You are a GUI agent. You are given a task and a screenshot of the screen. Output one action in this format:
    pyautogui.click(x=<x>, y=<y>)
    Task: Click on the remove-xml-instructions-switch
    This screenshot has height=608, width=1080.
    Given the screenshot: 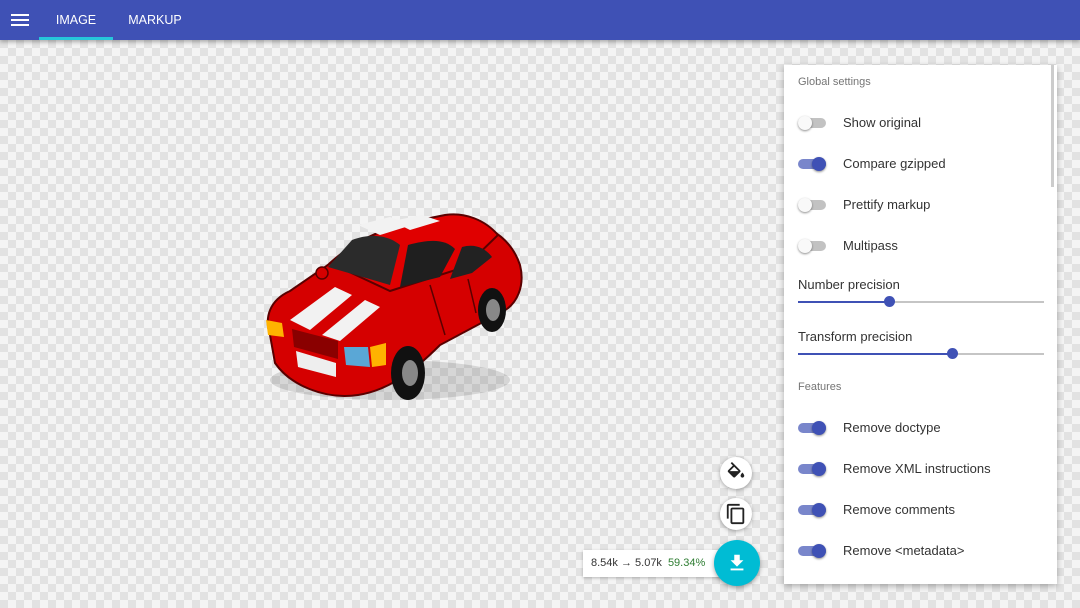 What is the action you would take?
    pyautogui.click(x=812, y=469)
    